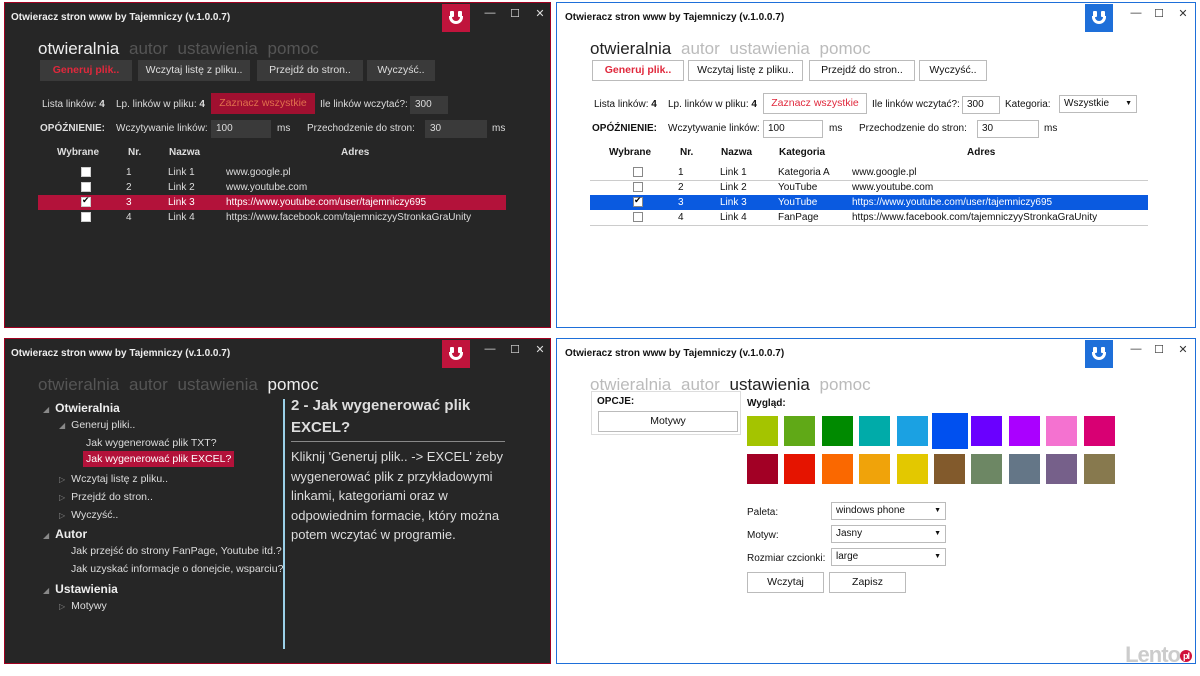 The height and width of the screenshot is (676, 1200). Describe the element at coordinates (668, 421) in the screenshot. I see `themes-button: Motywy` at that location.